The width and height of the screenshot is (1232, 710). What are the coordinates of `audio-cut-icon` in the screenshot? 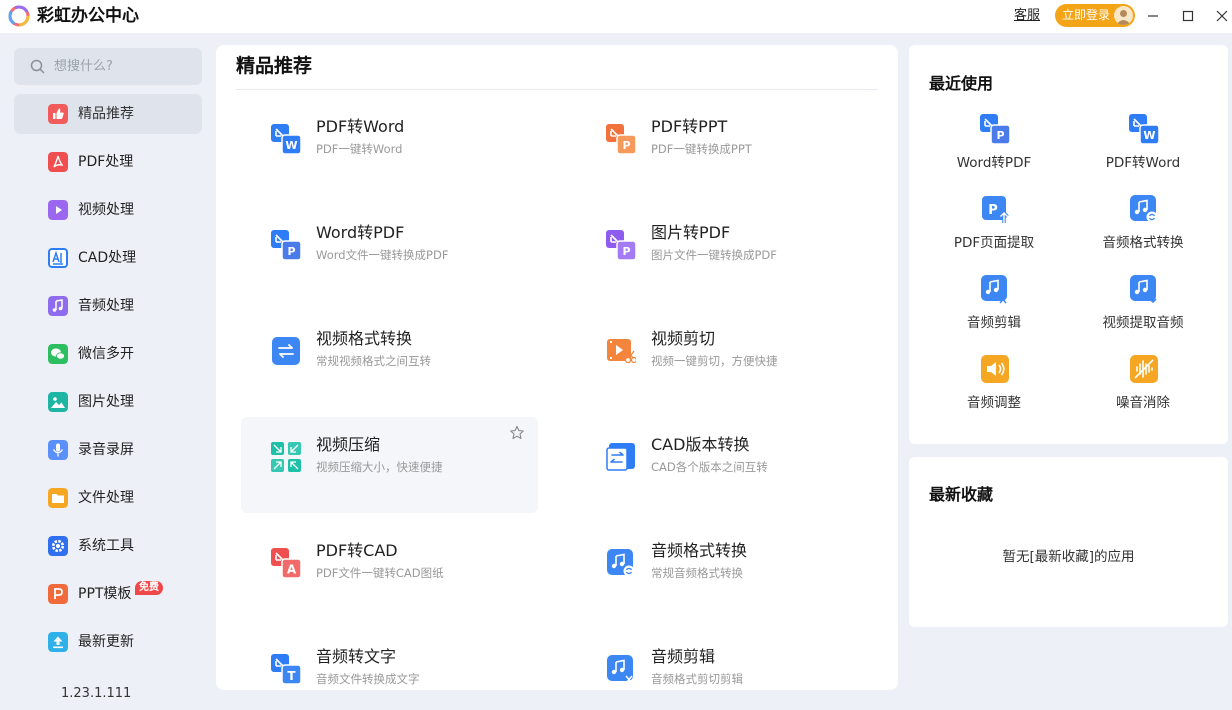 It's located at (620, 669).